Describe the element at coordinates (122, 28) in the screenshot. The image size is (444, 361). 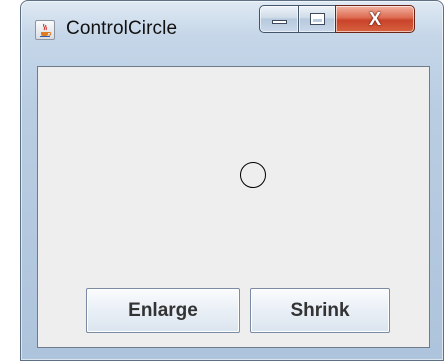
I see `window-title: ControlCircle` at that location.